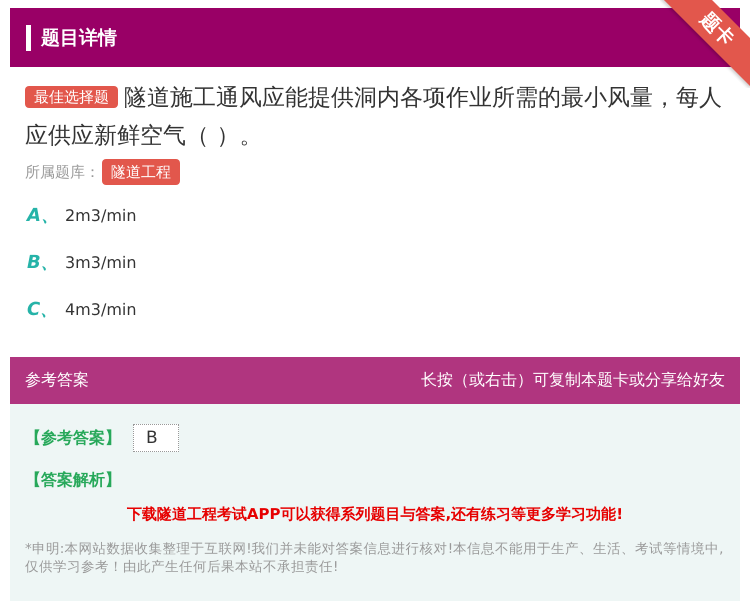  What do you see at coordinates (73, 438) in the screenshot?
I see `answer-label: 【参考答案】` at bounding box center [73, 438].